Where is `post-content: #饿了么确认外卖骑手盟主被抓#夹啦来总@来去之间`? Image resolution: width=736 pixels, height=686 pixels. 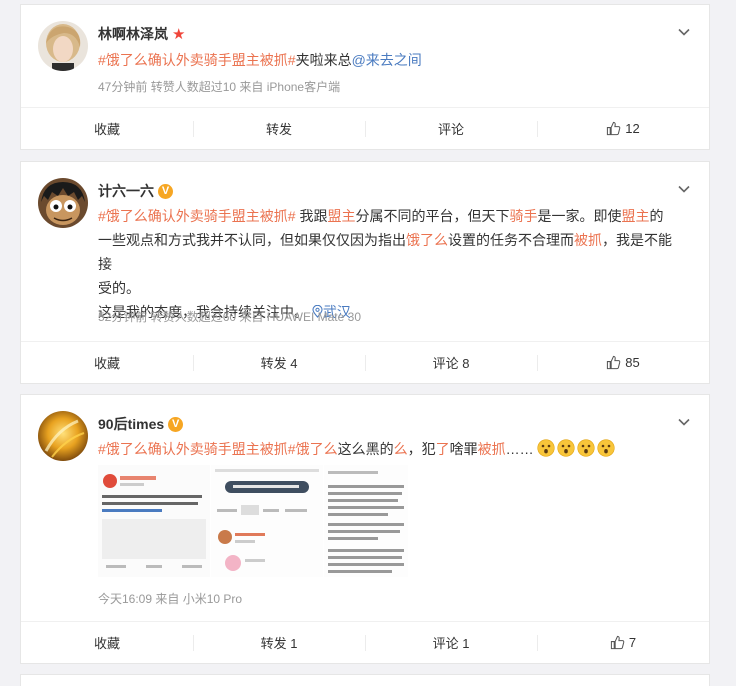
post-content: #饿了么确认外卖骑手盟主被抓#夹啦来总@来去之间 is located at coordinates (260, 60).